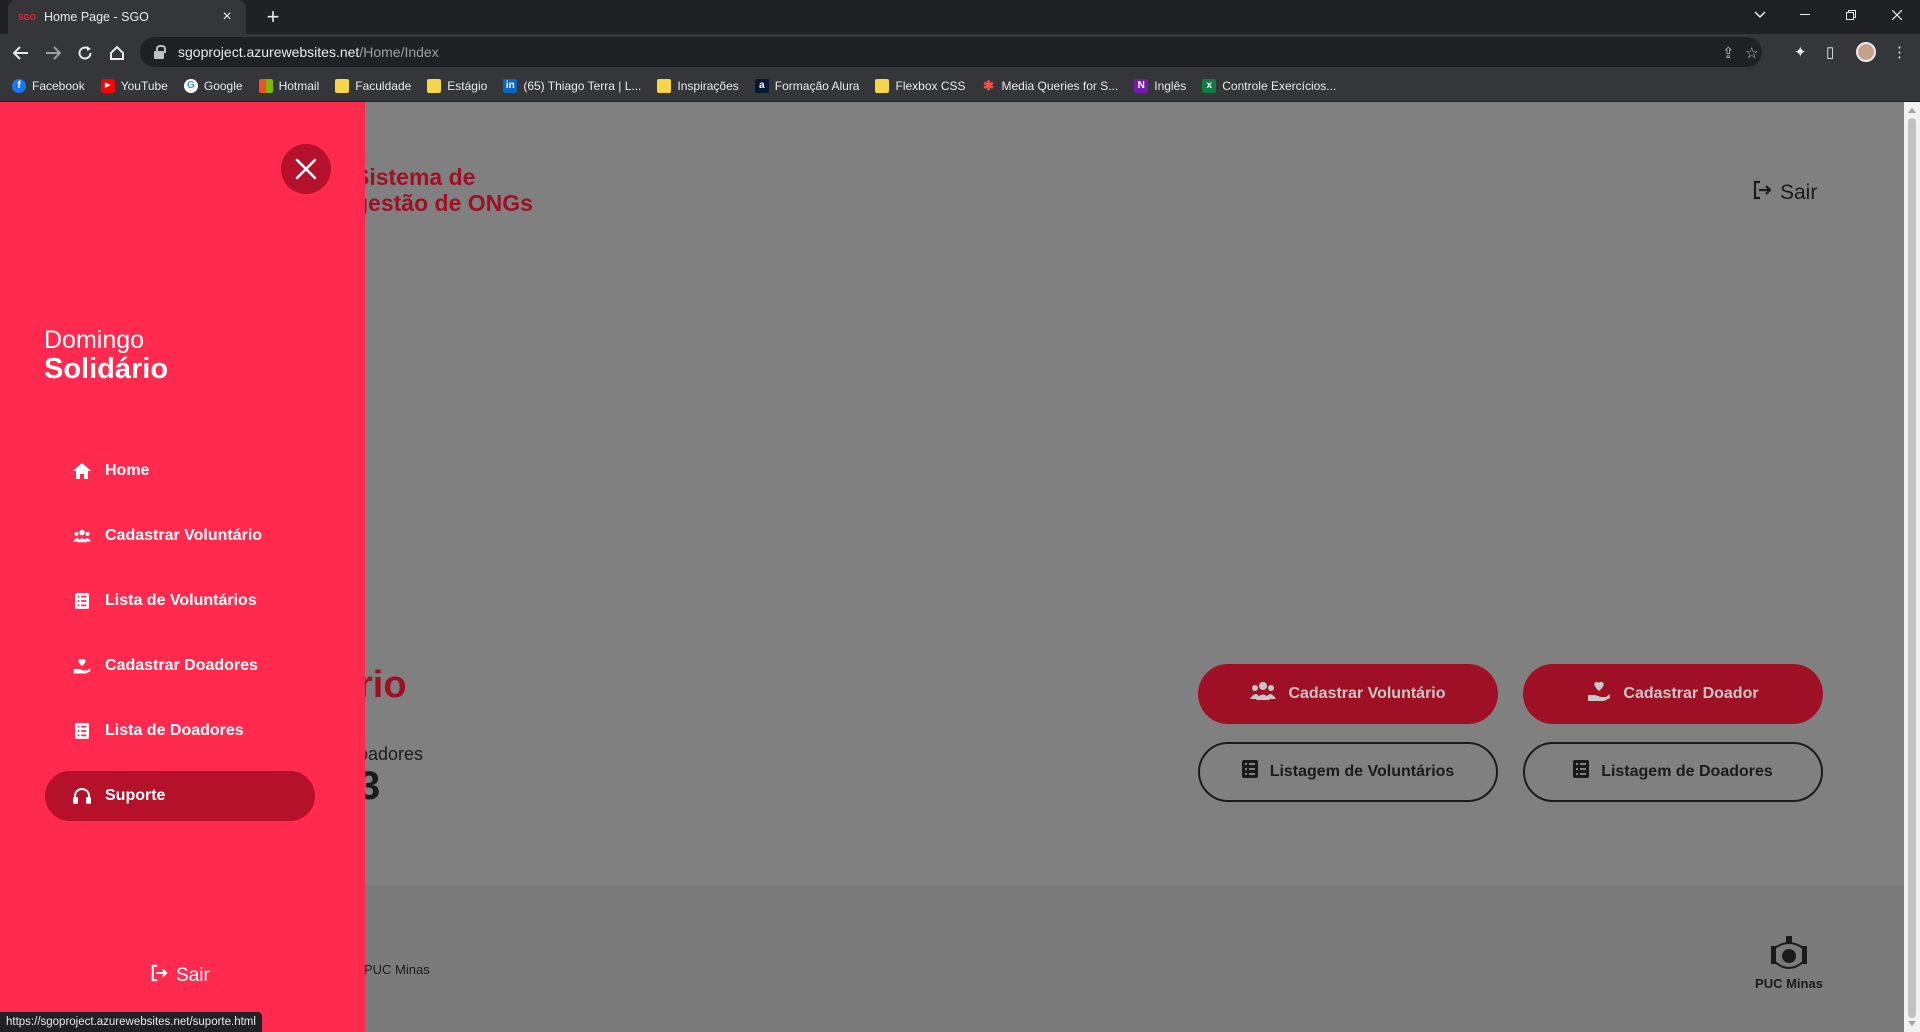  I want to click on back-icon, so click(21, 53).